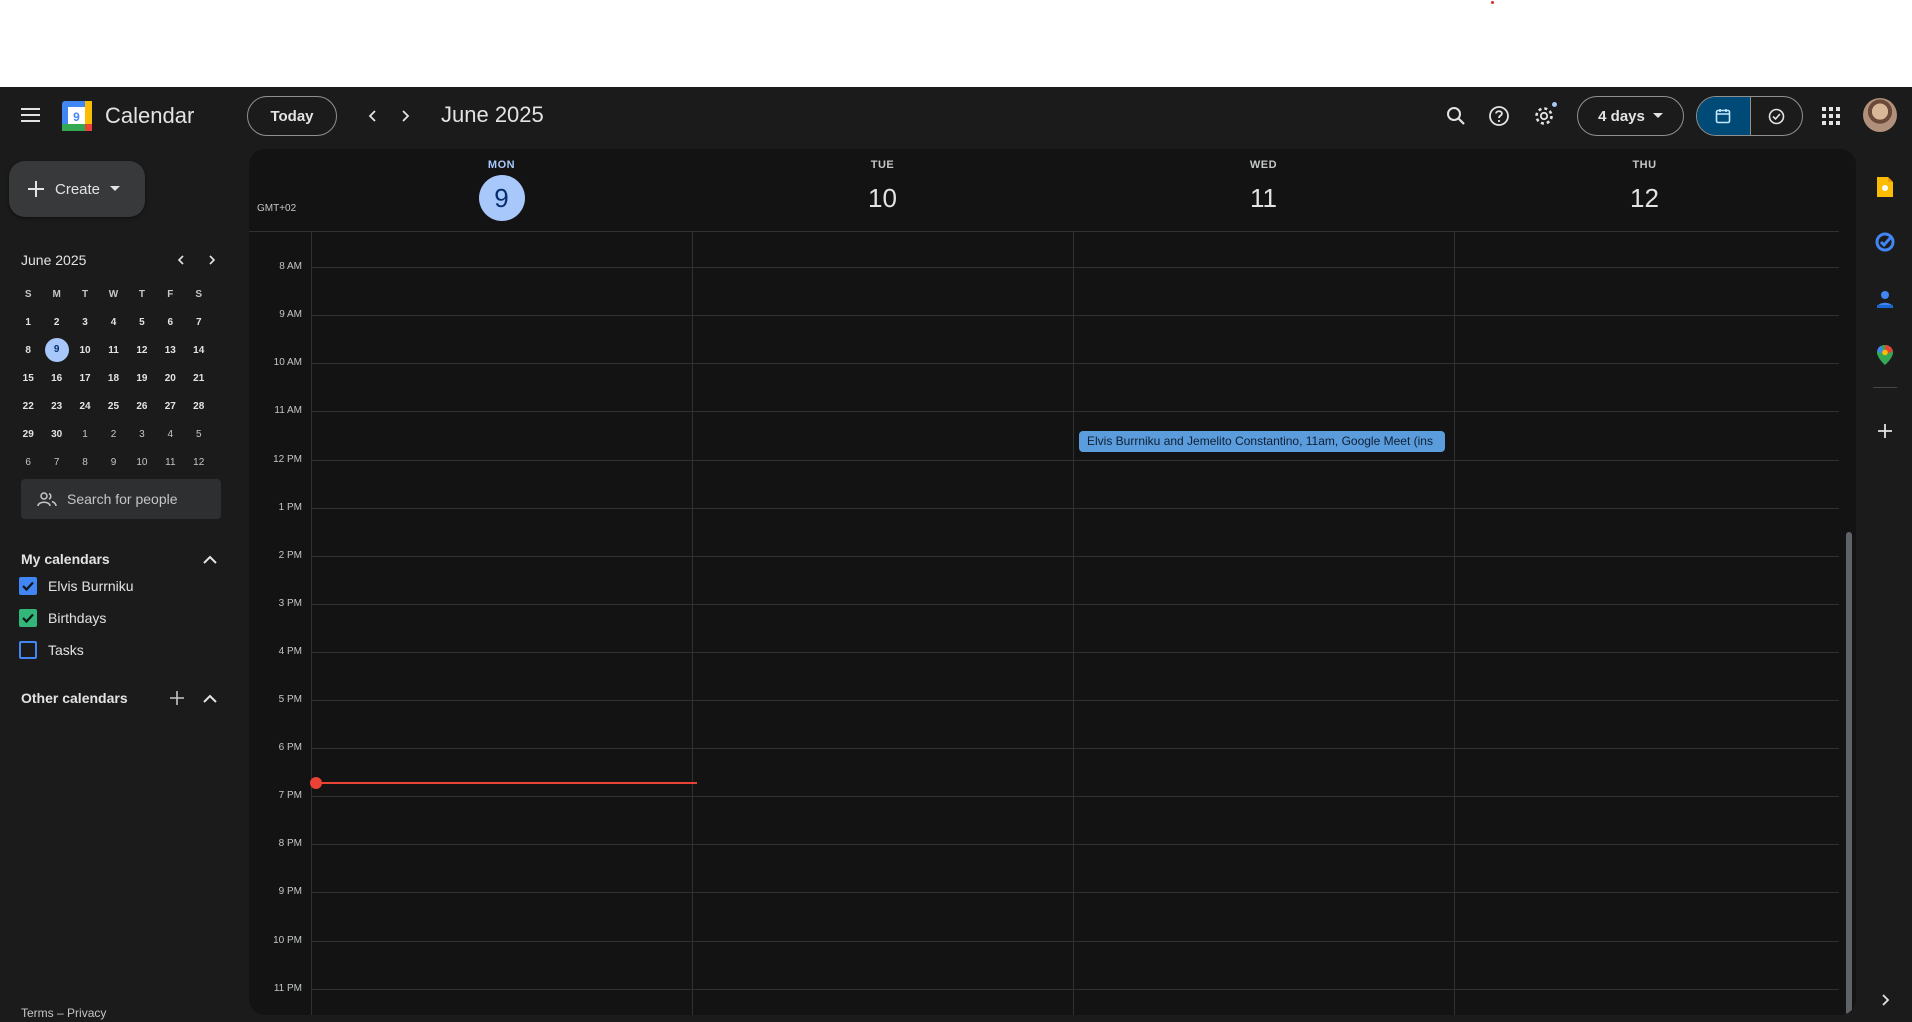  I want to click on mini-calendar-day: 28, so click(199, 406).